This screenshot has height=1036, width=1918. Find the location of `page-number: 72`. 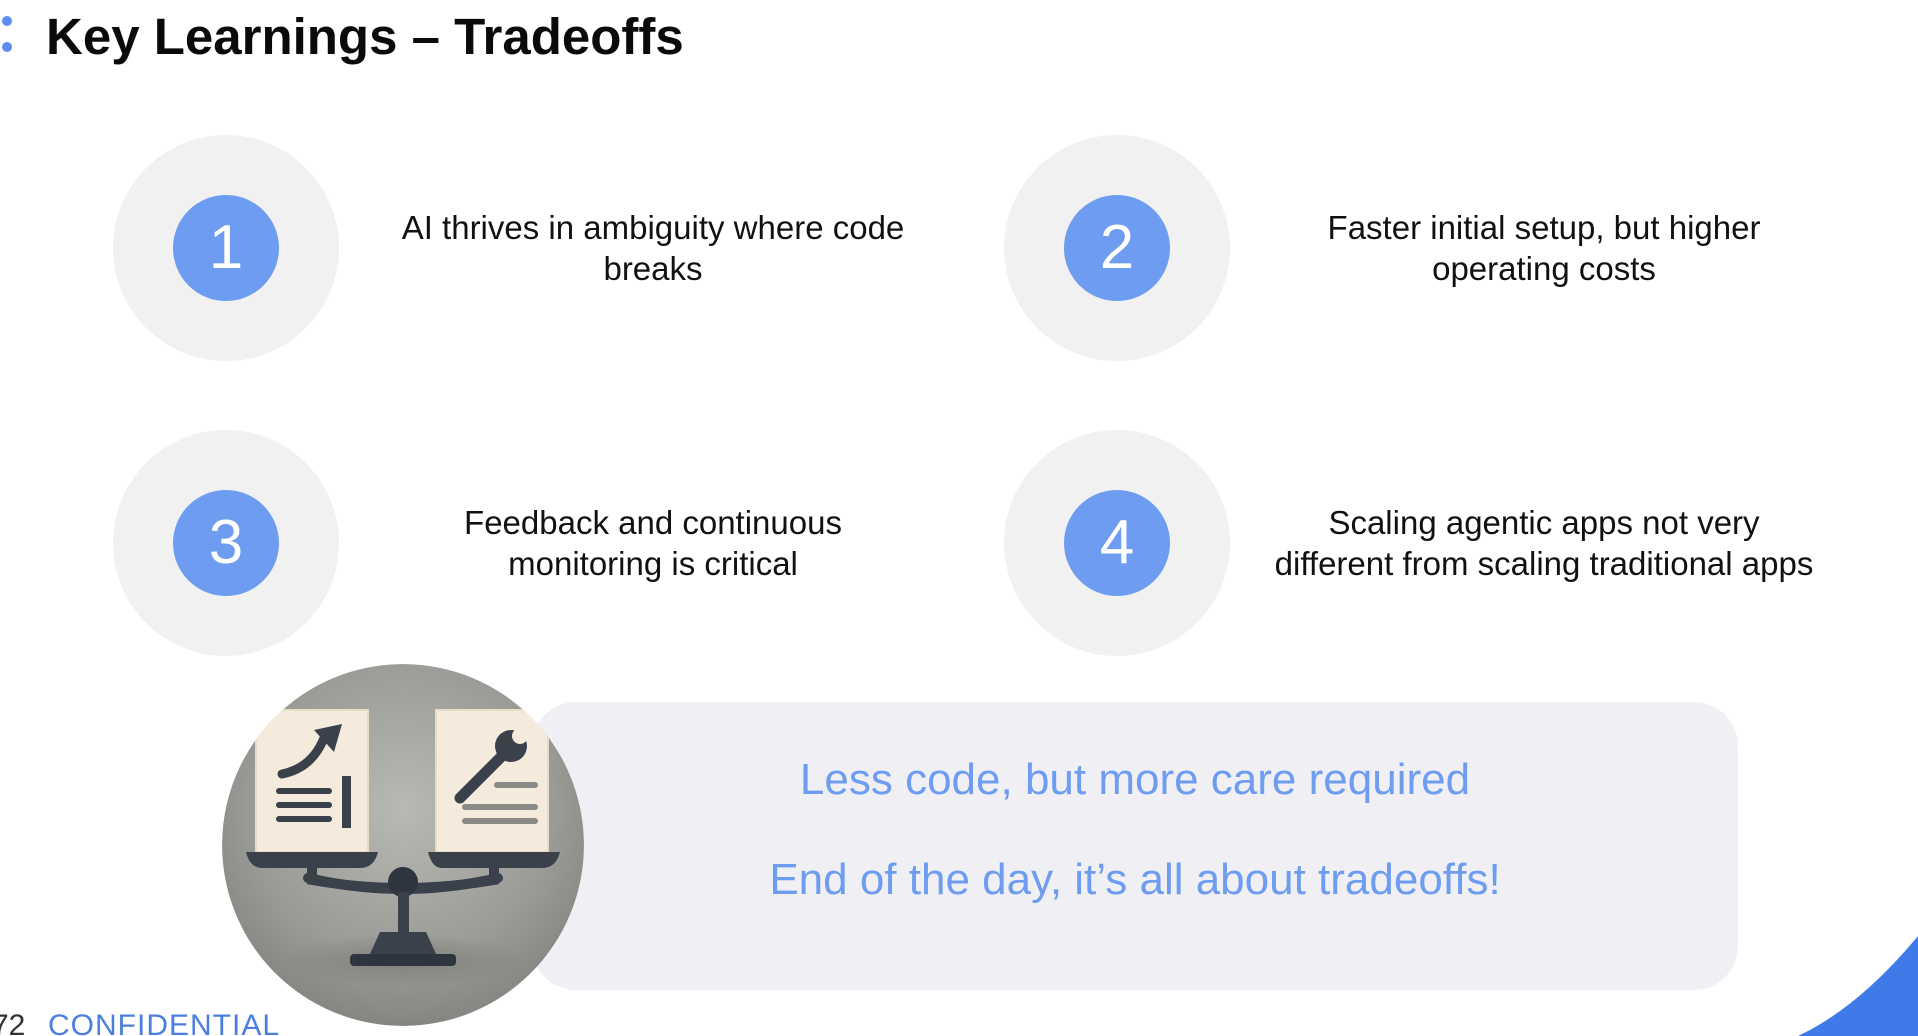

page-number: 72 is located at coordinates (13, 1022).